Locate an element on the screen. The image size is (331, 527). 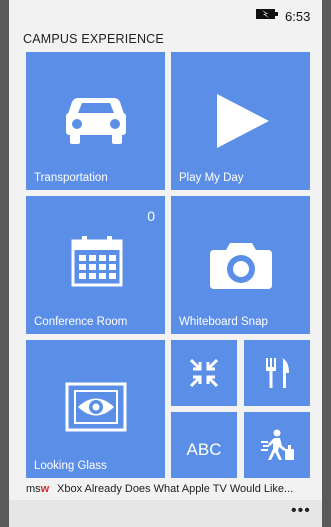
tile-label: Conference Room is located at coordinates (81, 322).